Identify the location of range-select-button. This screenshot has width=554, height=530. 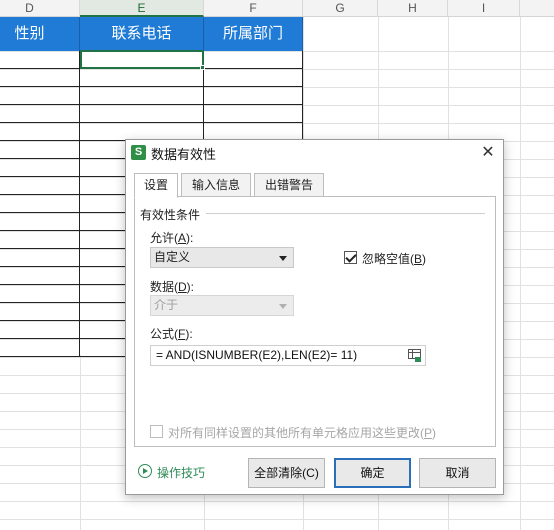
(415, 355).